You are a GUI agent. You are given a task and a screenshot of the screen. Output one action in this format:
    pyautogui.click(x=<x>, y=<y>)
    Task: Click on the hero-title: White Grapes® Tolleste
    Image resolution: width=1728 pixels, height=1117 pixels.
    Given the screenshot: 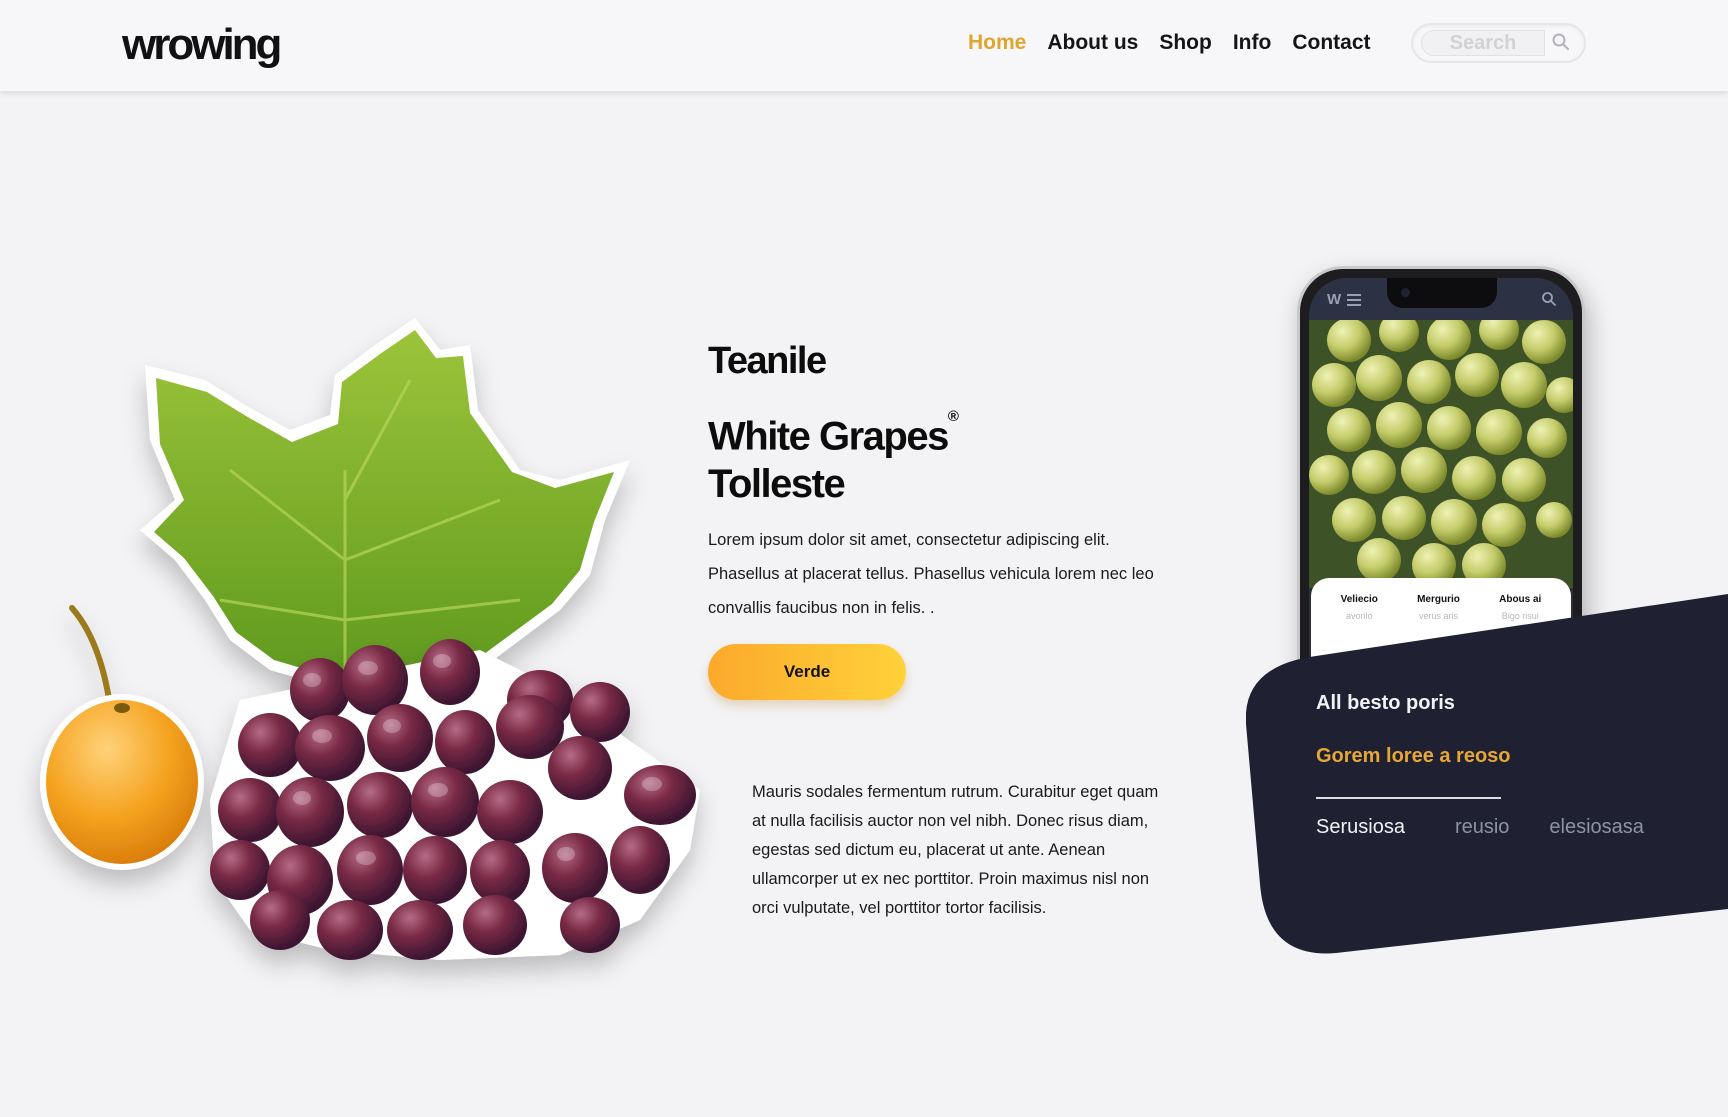 What is the action you would take?
    pyautogui.click(x=833, y=457)
    